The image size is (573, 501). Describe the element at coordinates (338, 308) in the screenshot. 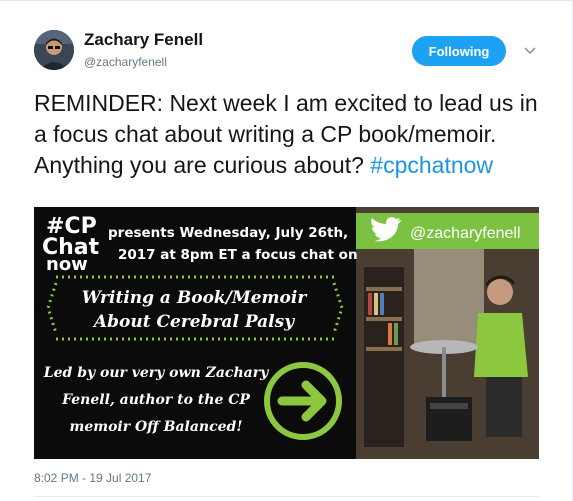

I see `dotted-border-right` at that location.